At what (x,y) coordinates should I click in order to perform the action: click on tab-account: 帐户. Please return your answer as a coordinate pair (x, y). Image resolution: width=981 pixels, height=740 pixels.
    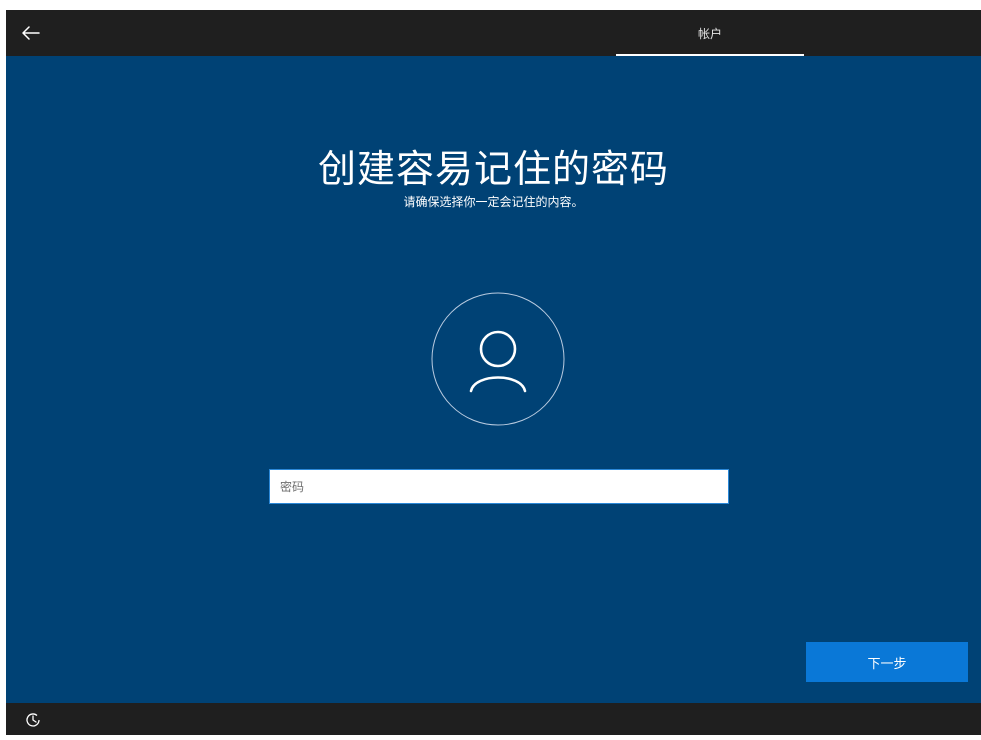
    Looking at the image, I should click on (710, 33).